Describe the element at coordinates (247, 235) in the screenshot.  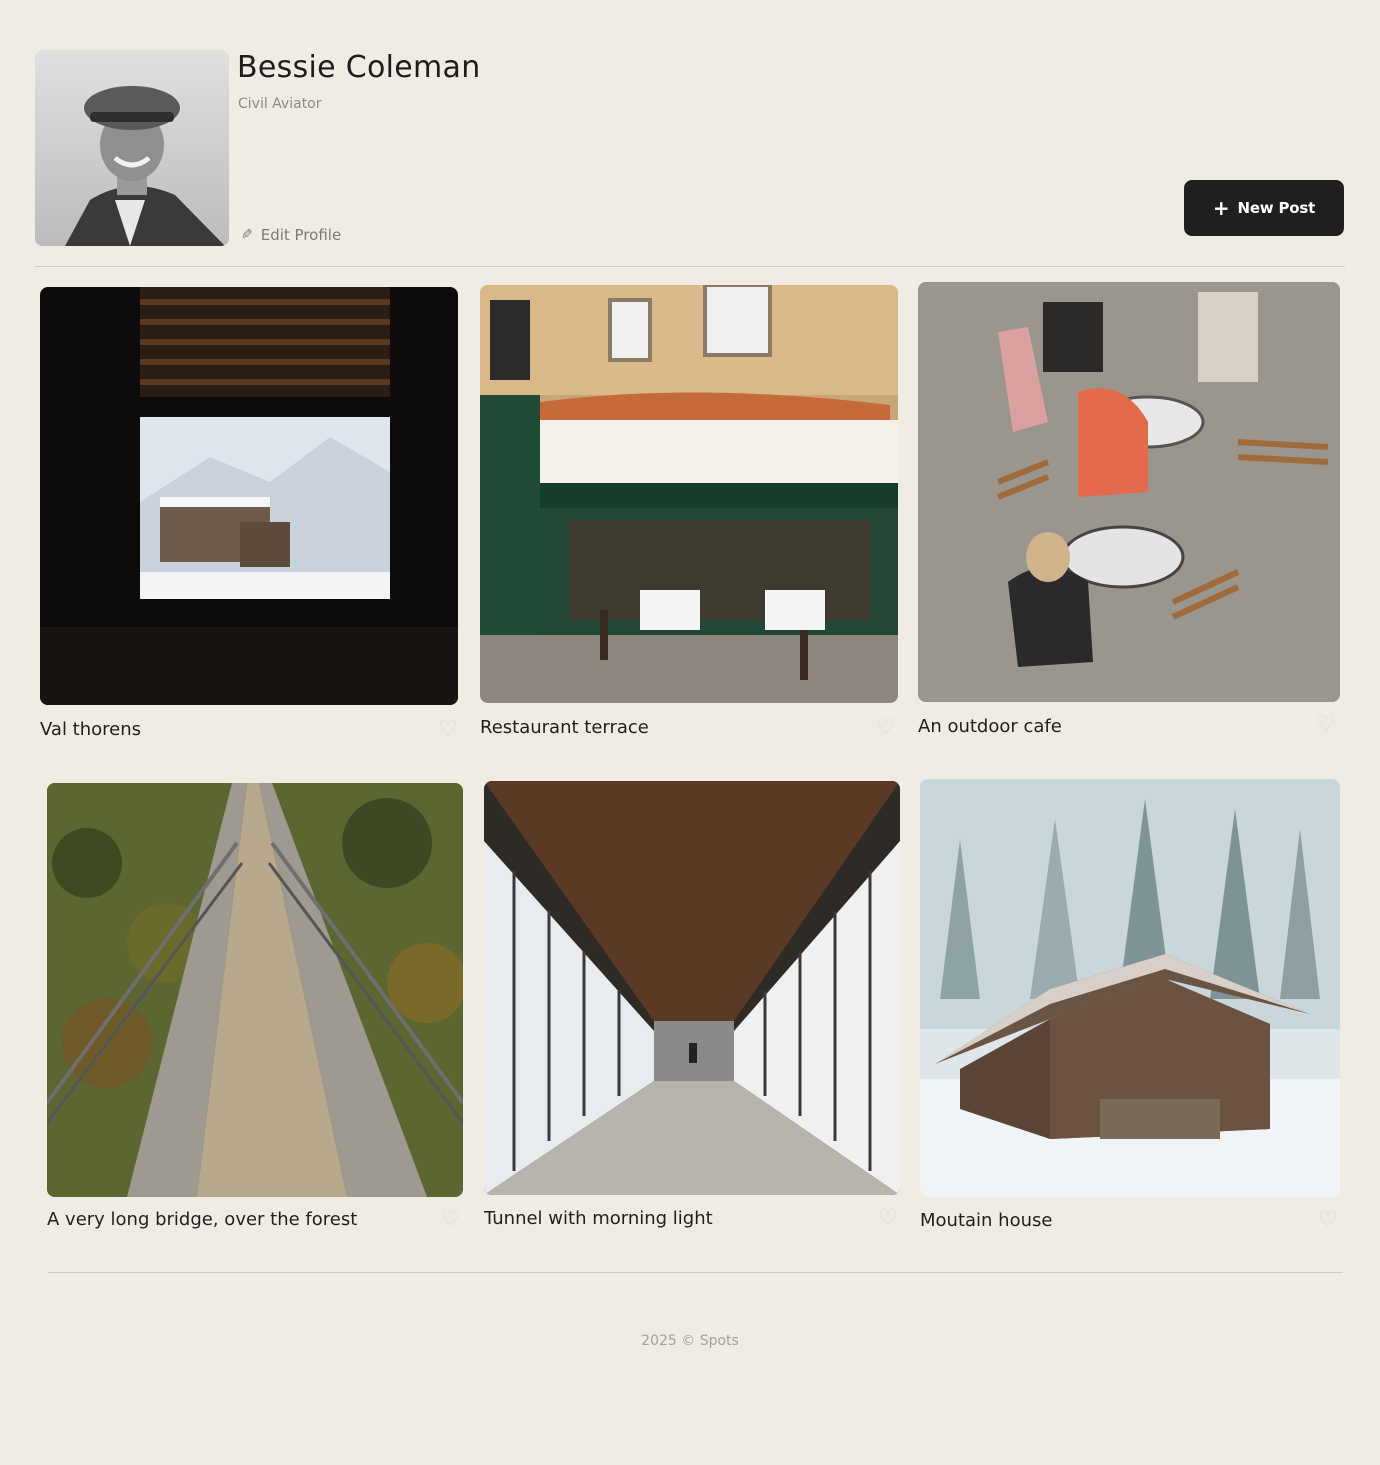
I see `pencil-icon: ✎` at that location.